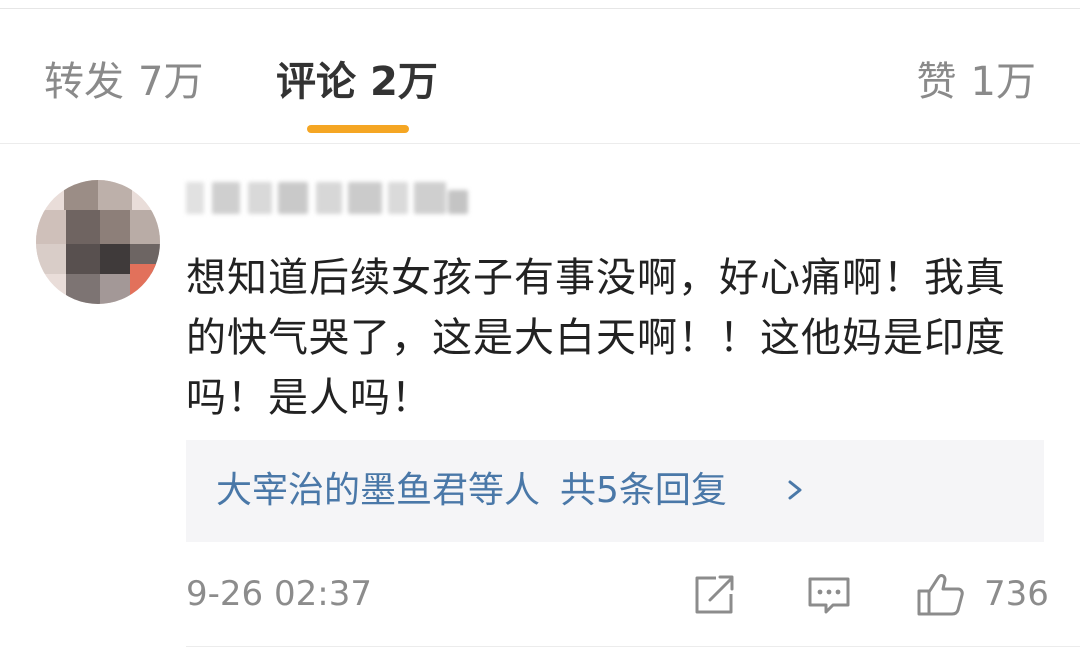 This screenshot has height=650, width=1080. Describe the element at coordinates (714, 594) in the screenshot. I see `share-edit-icon` at that location.